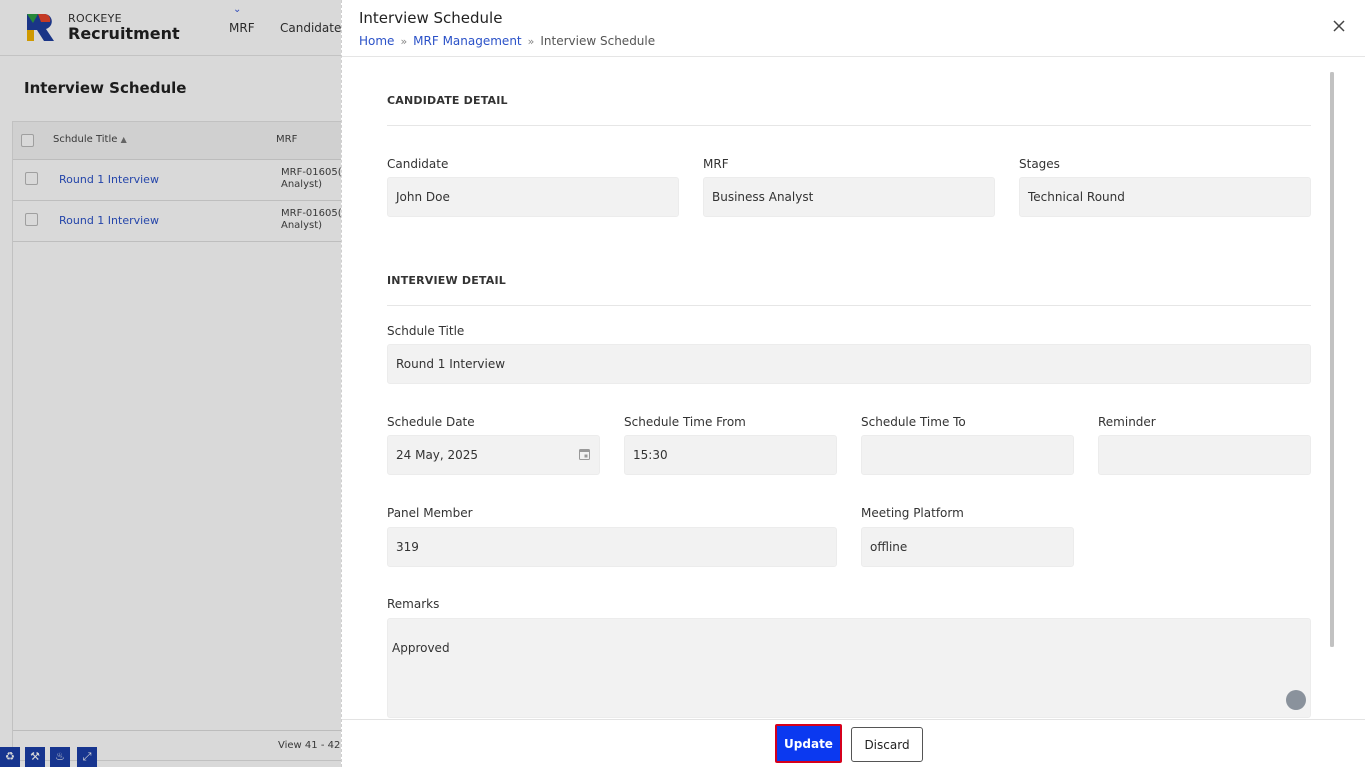 The height and width of the screenshot is (767, 1365). I want to click on time-to-label: Schedule Time To, so click(913, 422).